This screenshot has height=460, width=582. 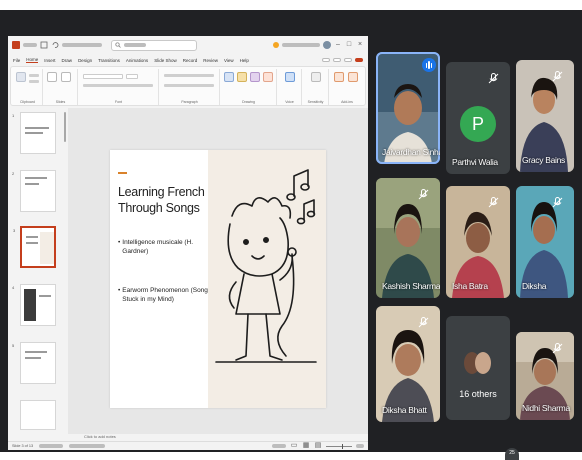 What do you see at coordinates (109, 60) in the screenshot?
I see `menu-tab-transitions: Transitions` at bounding box center [109, 60].